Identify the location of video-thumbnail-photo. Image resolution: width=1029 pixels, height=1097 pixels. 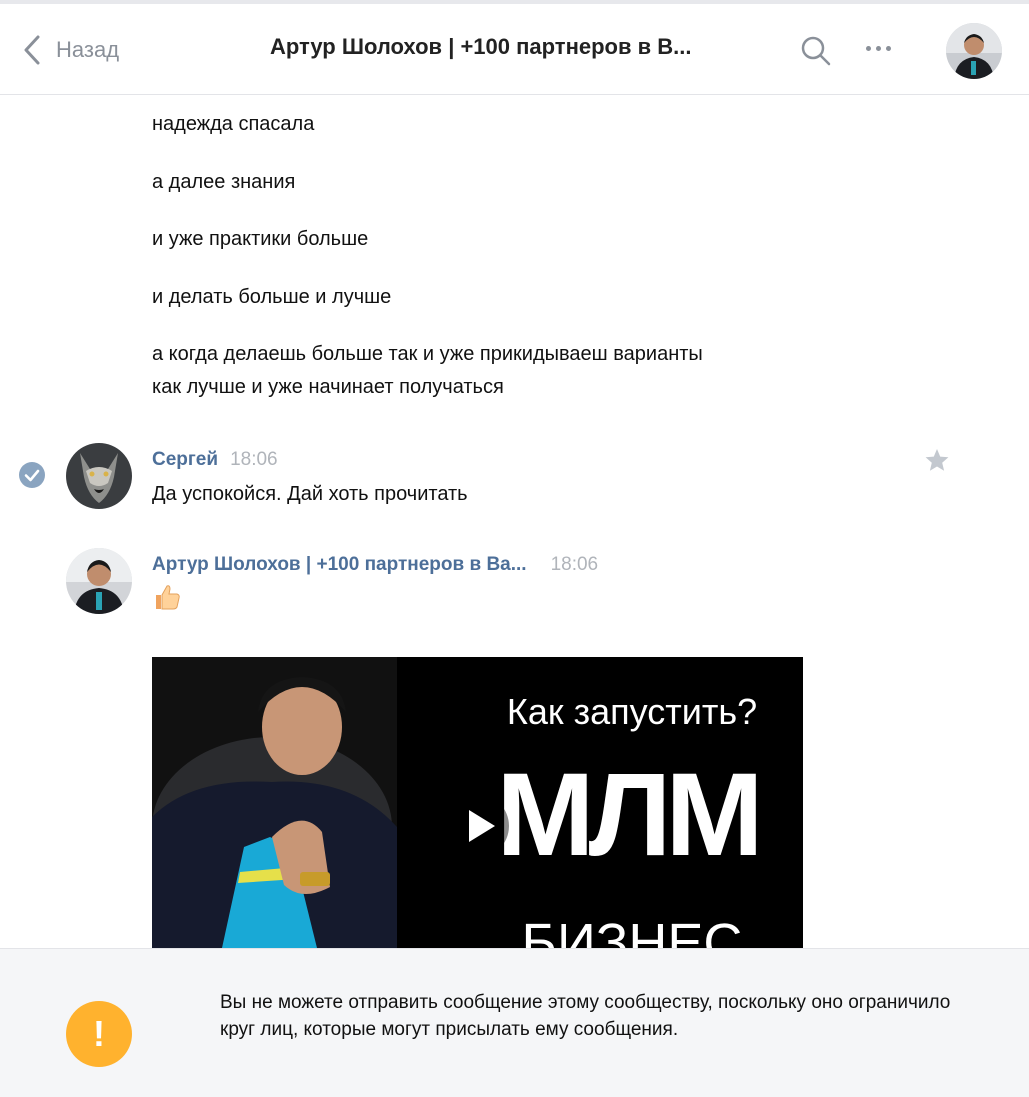
(274, 802).